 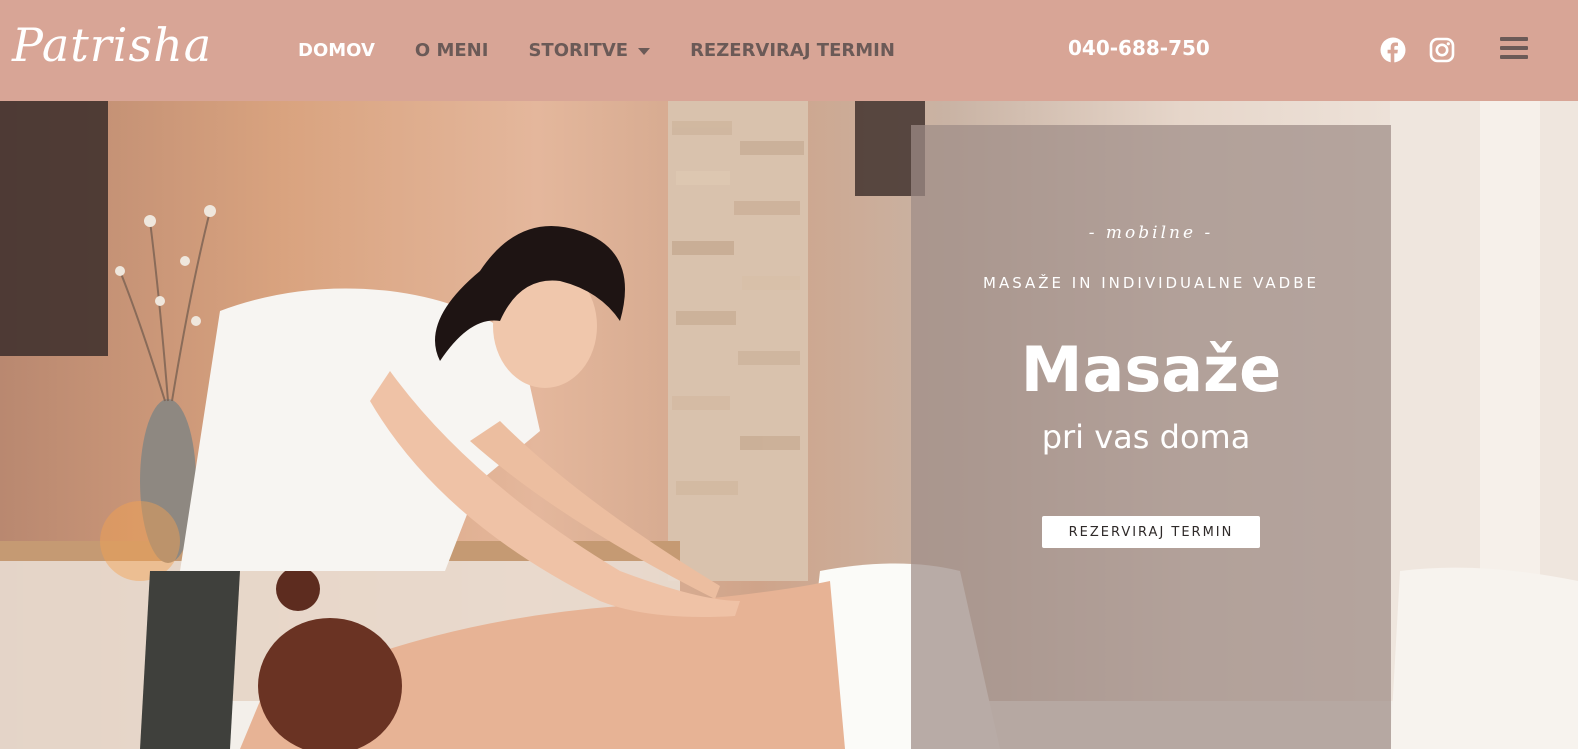 I want to click on nav-item-label: O MENI, so click(x=451, y=50).